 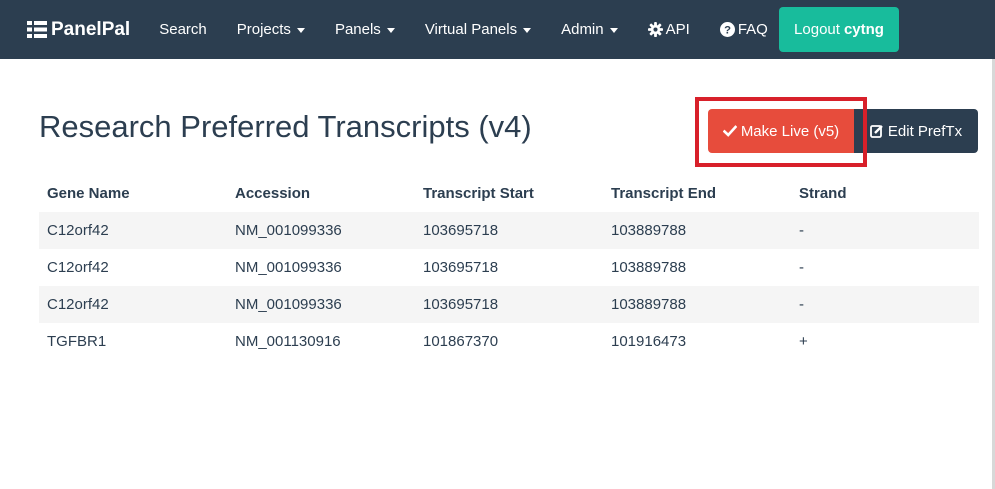 What do you see at coordinates (288, 341) in the screenshot?
I see `cell-accession: NM_001130916` at bounding box center [288, 341].